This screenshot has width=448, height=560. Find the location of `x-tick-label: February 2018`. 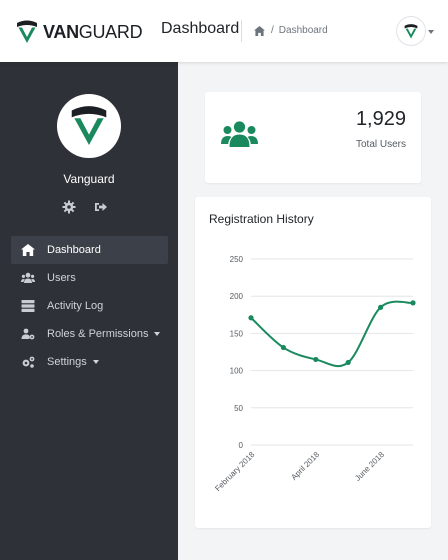

x-tick-label: February 2018 is located at coordinates (235, 472).